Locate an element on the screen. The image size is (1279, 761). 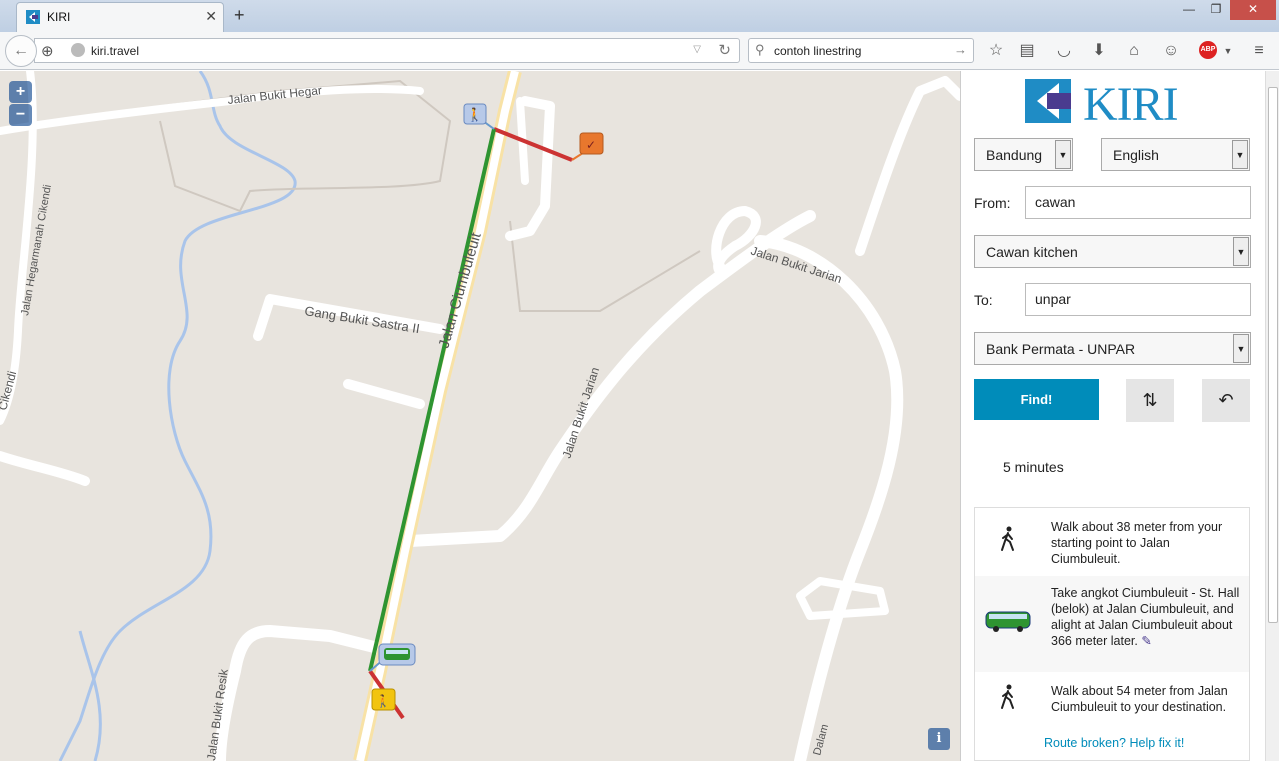
zoom-in-button: + is located at coordinates (20, 92).